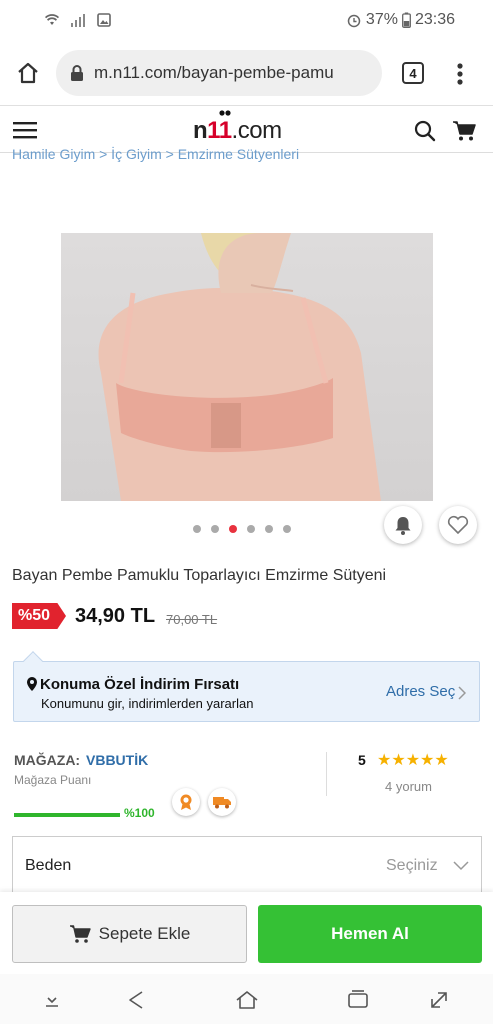  Describe the element at coordinates (381, 19) in the screenshot. I see `battery-percent: 37%` at that location.